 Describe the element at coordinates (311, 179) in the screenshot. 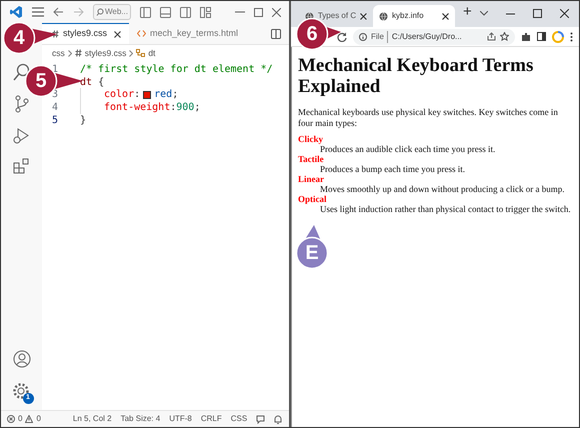

I see `term: Linear` at that location.